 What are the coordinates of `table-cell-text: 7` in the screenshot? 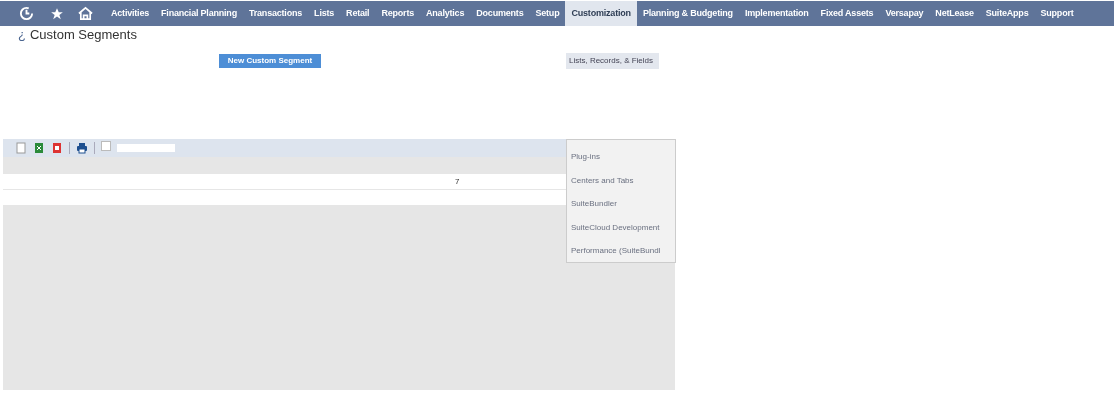 It's located at (458, 181).